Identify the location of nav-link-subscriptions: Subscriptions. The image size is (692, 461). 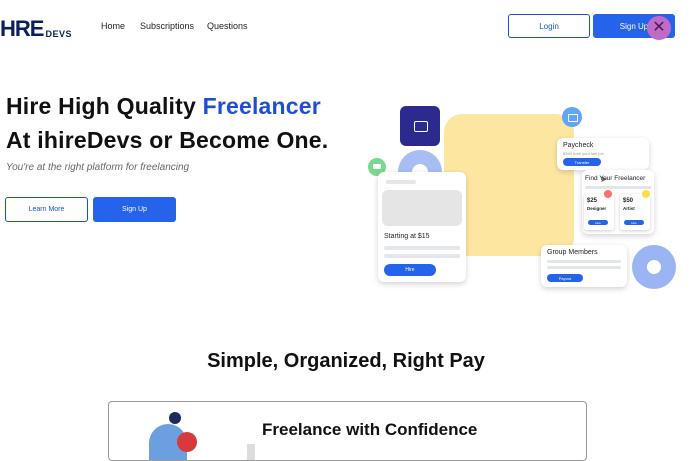
(167, 26).